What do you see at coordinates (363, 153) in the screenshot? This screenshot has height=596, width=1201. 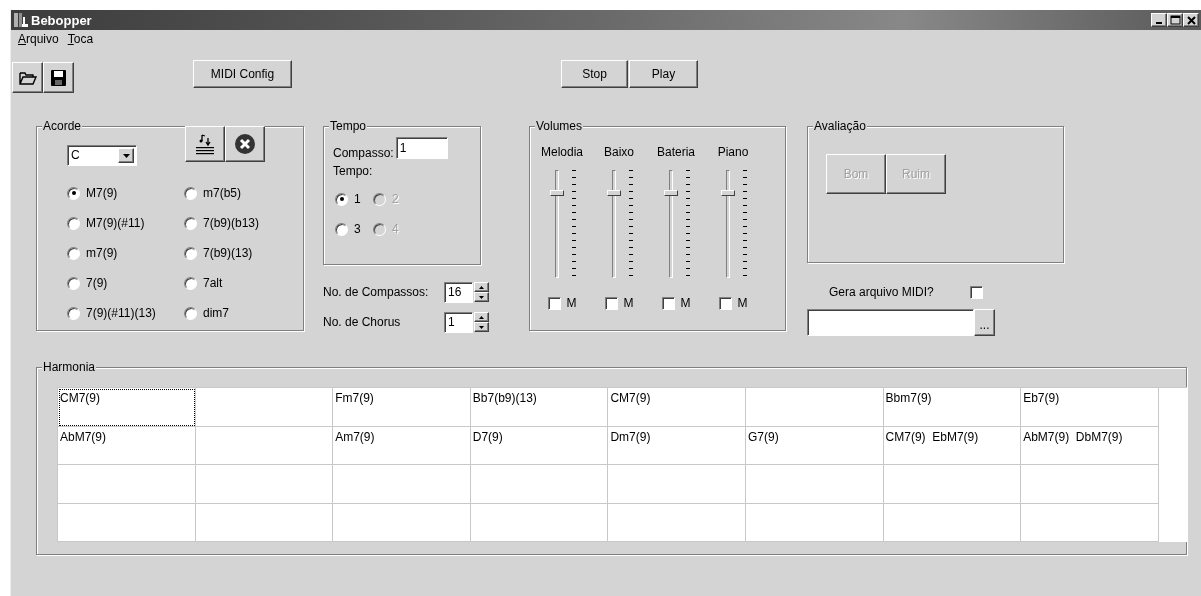 I see `field-label: Compasso:` at bounding box center [363, 153].